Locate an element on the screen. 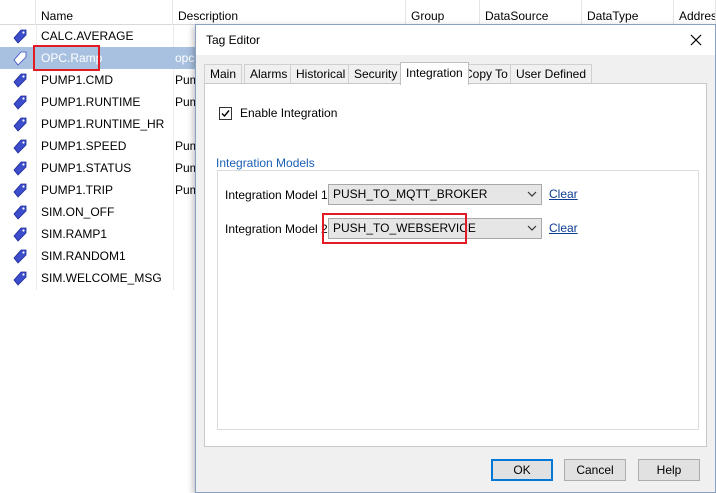 This screenshot has height=493, width=716. cancel-button: Cancel is located at coordinates (595, 470).